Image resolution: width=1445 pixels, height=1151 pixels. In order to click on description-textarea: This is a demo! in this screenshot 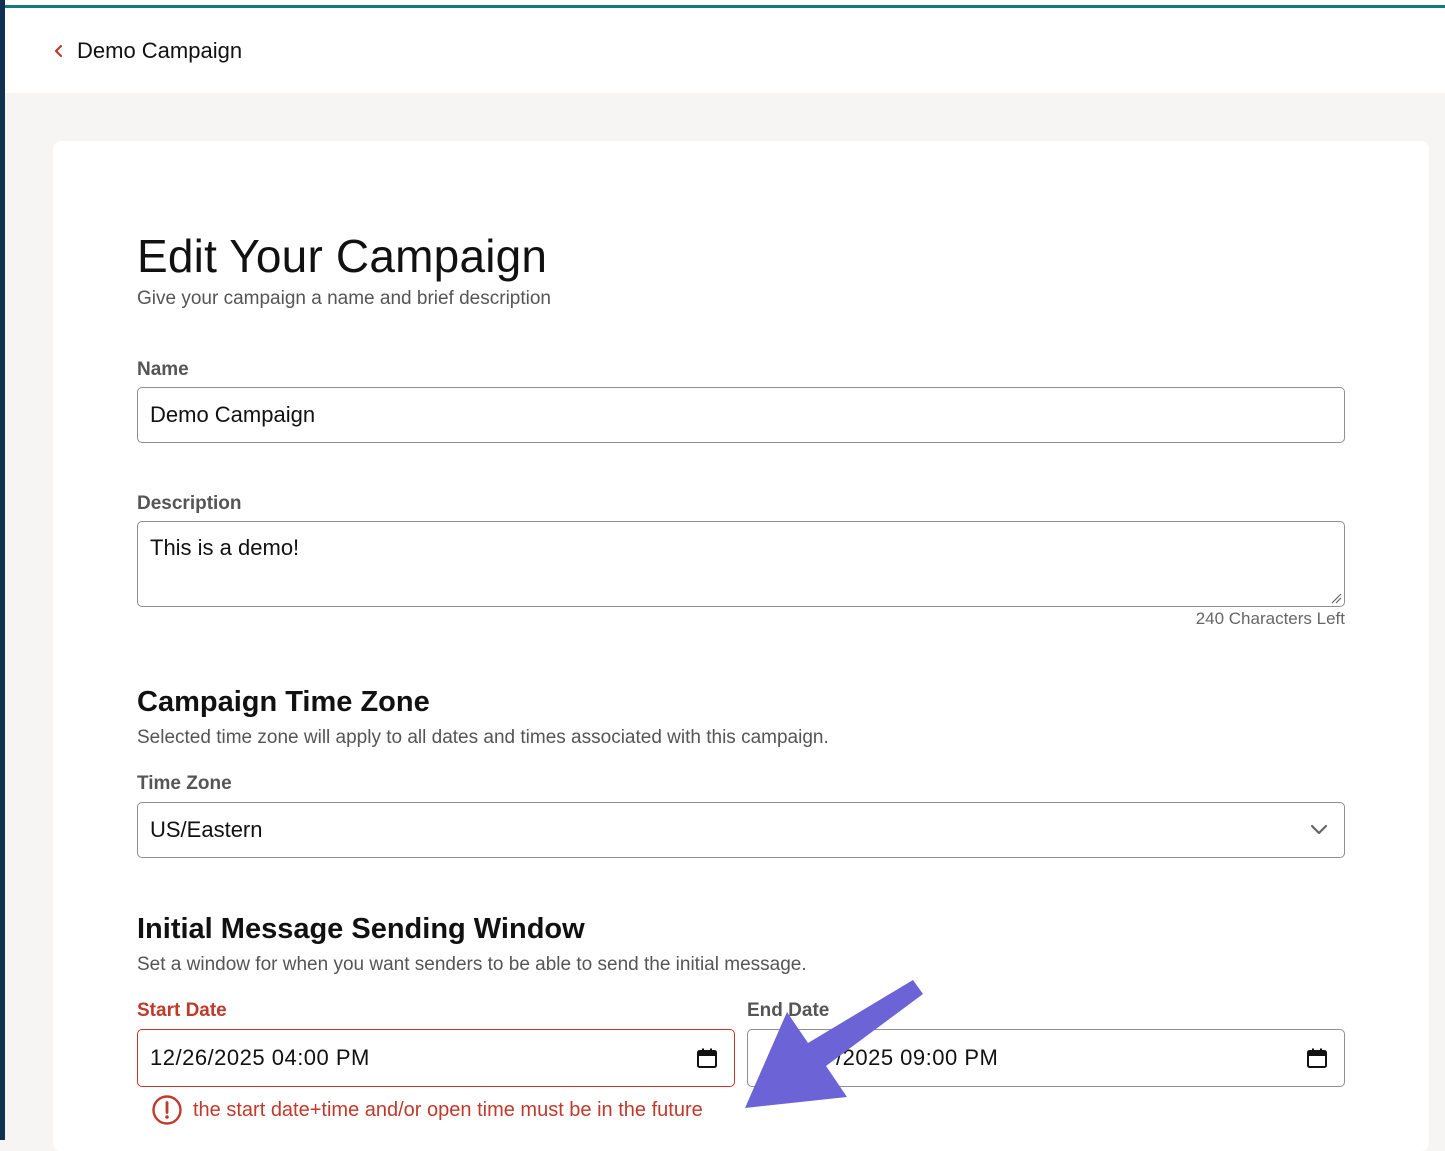, I will do `click(741, 564)`.